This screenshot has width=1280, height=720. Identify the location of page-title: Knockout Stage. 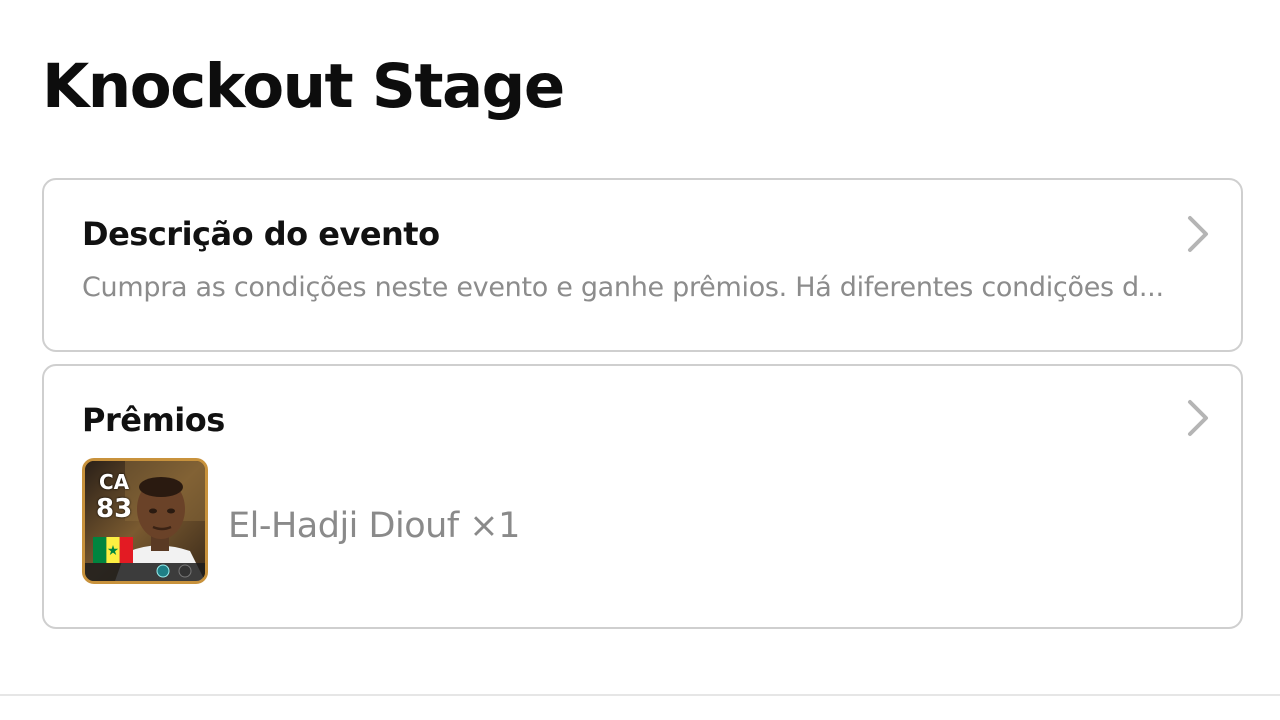
(303, 86).